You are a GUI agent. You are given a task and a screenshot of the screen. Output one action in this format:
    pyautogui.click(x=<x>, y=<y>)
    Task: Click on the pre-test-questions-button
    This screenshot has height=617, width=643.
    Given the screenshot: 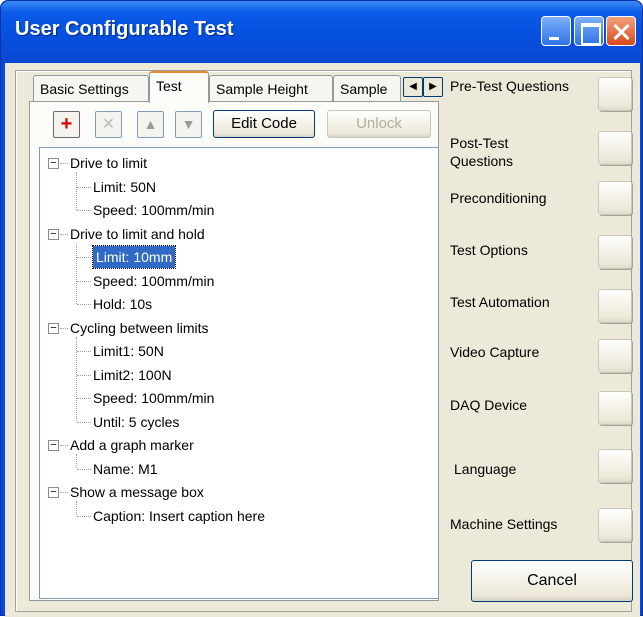 What is the action you would take?
    pyautogui.click(x=615, y=94)
    